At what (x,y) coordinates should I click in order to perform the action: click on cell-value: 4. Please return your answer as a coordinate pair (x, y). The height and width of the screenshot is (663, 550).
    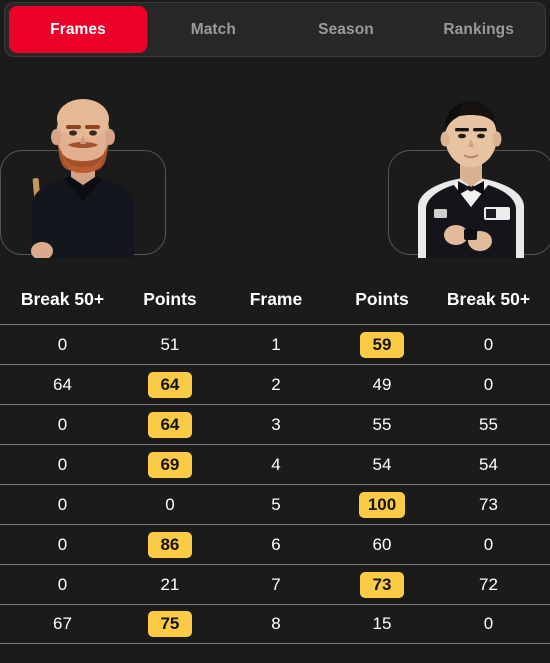
    Looking at the image, I should click on (276, 464).